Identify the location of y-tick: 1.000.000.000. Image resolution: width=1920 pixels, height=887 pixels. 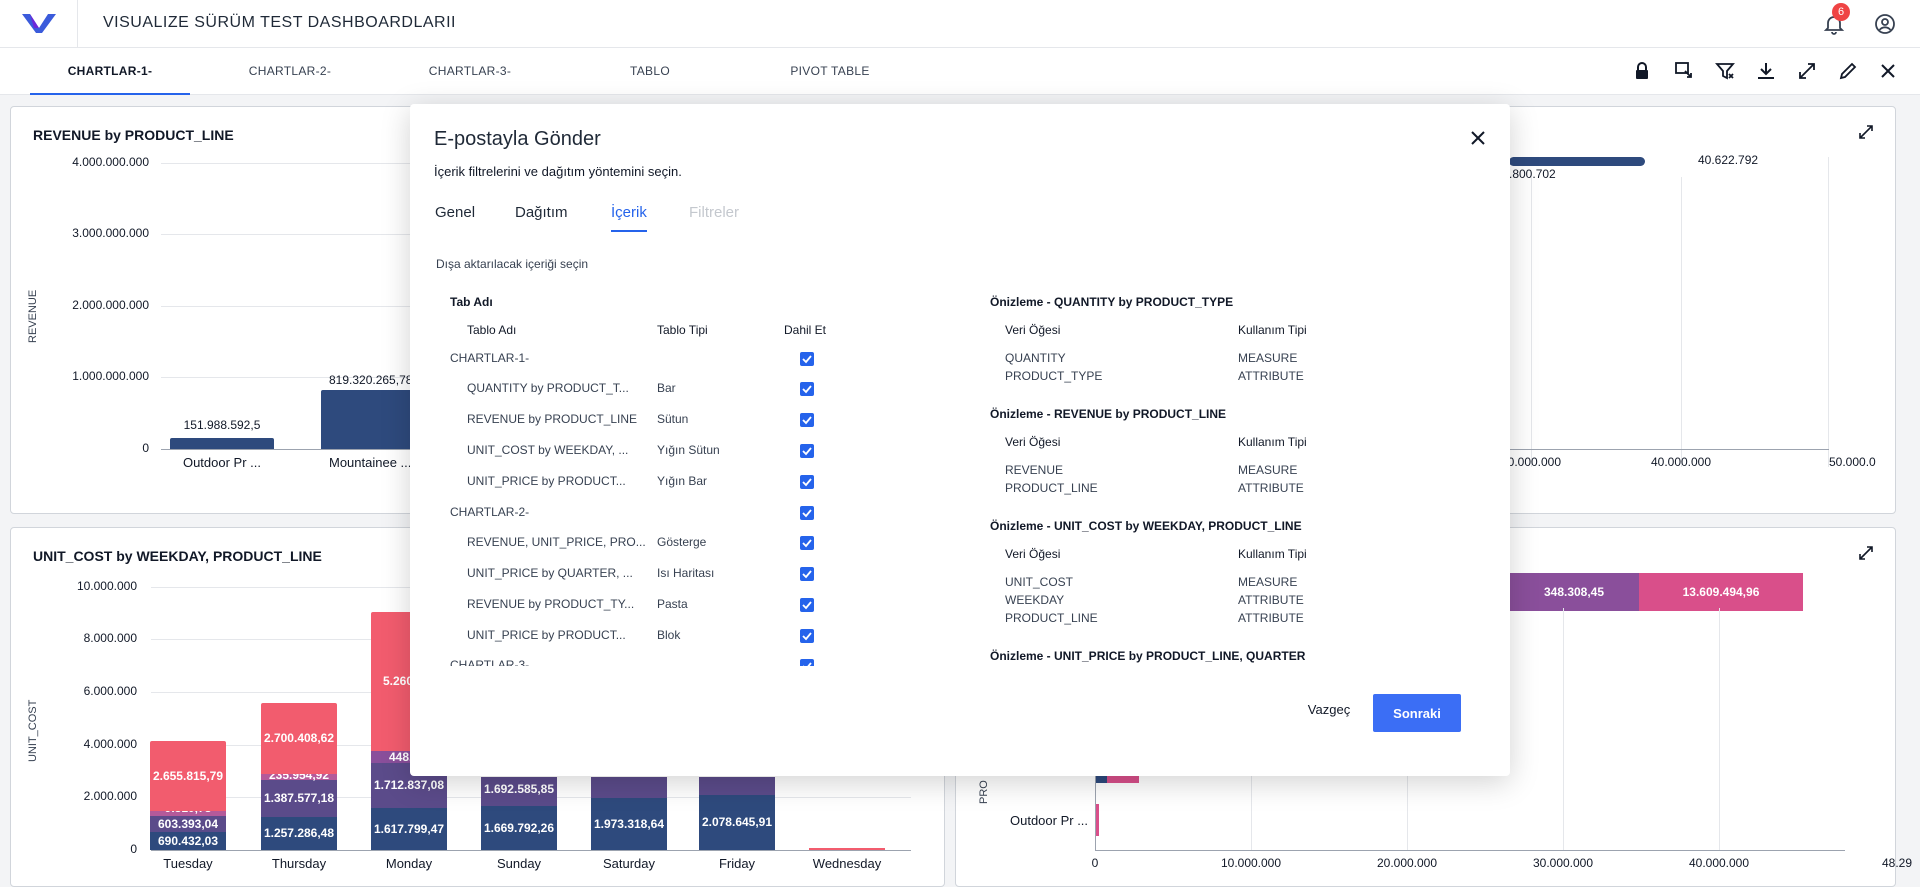
(110, 376).